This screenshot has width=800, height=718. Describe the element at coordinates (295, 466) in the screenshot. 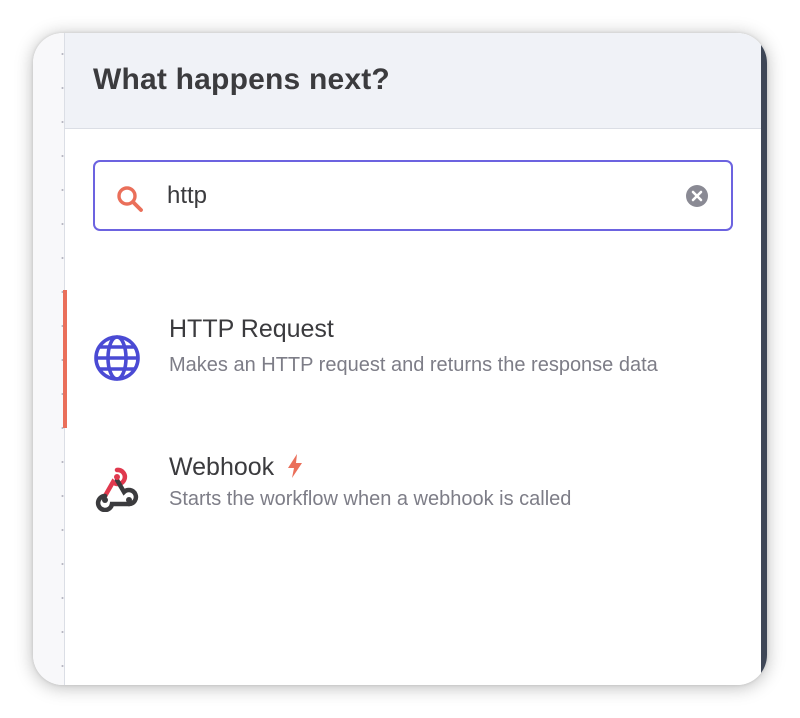

I see `lightning-bolt-icon` at that location.